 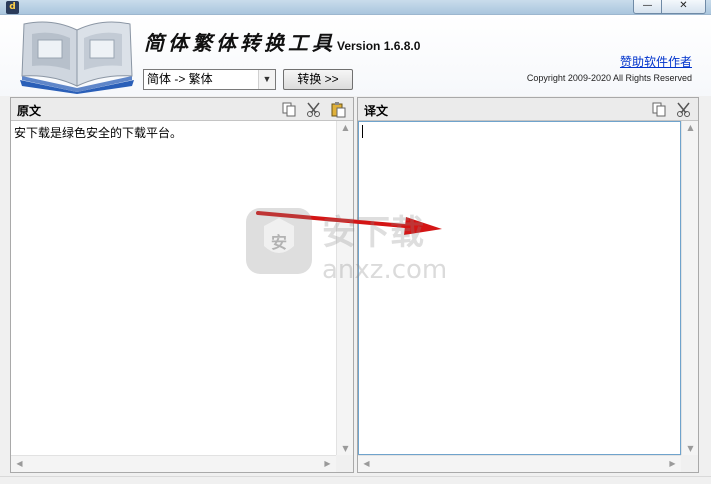 What do you see at coordinates (376, 111) in the screenshot?
I see `target-panel-title: 译文` at bounding box center [376, 111].